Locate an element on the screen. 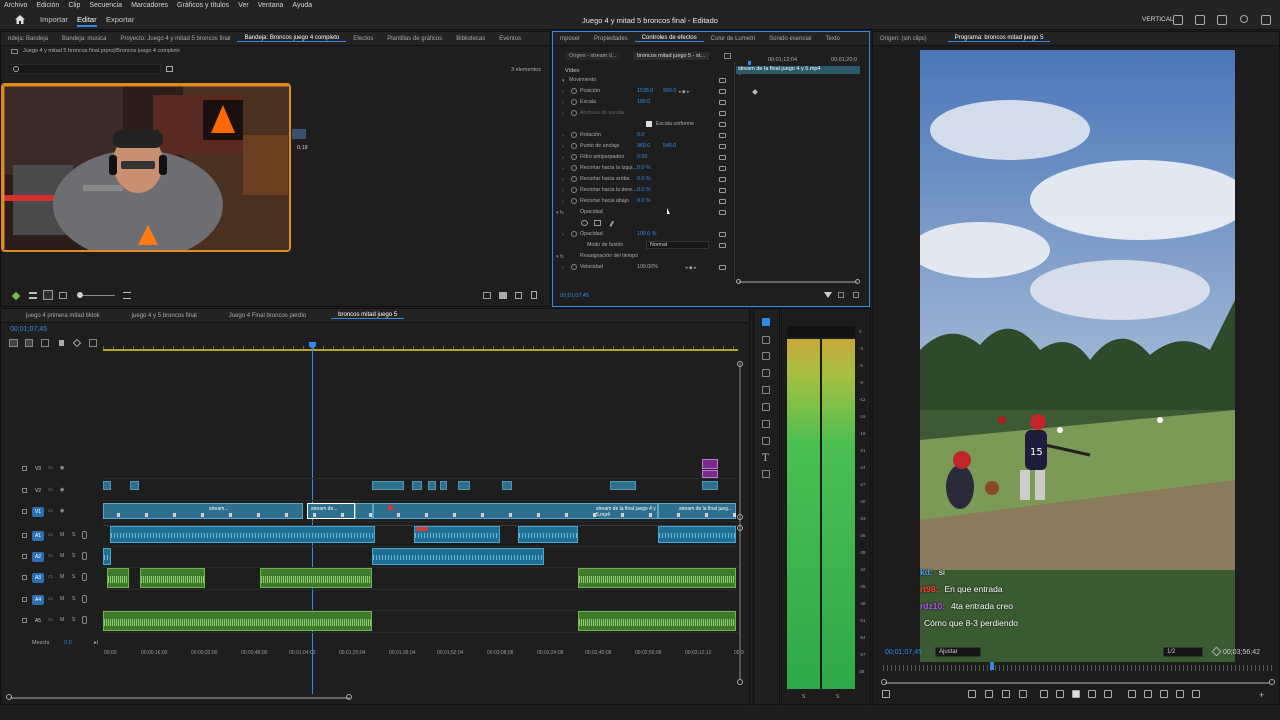 The image size is (1280, 720). search-icon is located at coordinates (1244, 19).